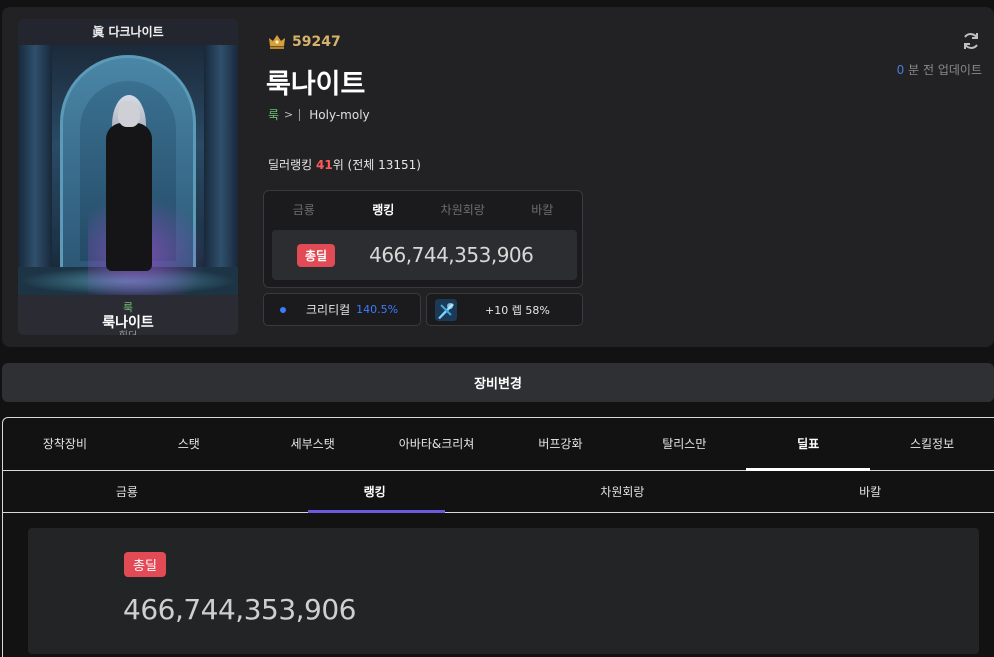 The height and width of the screenshot is (657, 994). What do you see at coordinates (498, 382) in the screenshot?
I see `change-equipment-button: 장비변경` at bounding box center [498, 382].